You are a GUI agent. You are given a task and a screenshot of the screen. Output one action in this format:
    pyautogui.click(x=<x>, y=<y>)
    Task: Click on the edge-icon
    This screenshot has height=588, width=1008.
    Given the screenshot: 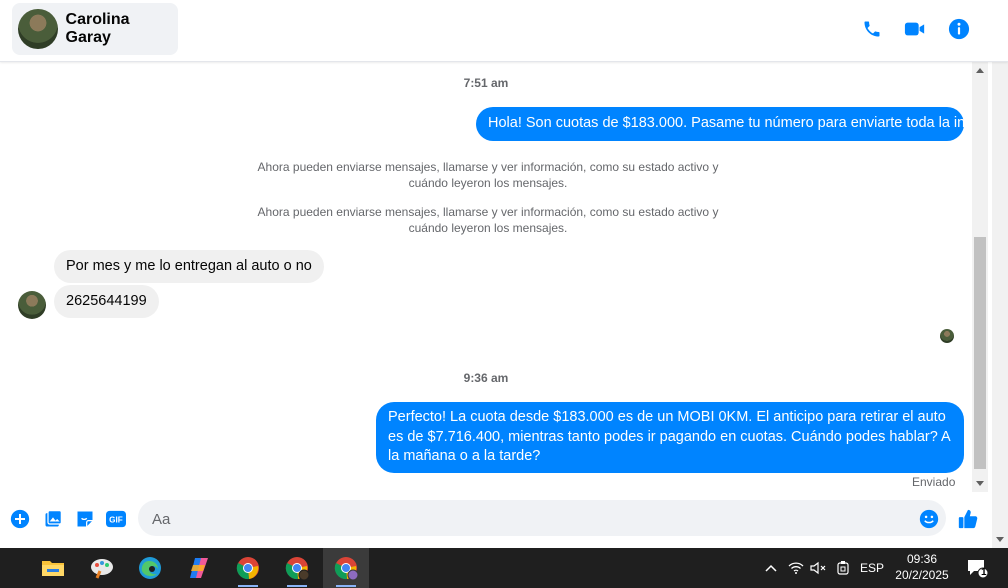 What is the action you would take?
    pyautogui.click(x=150, y=568)
    